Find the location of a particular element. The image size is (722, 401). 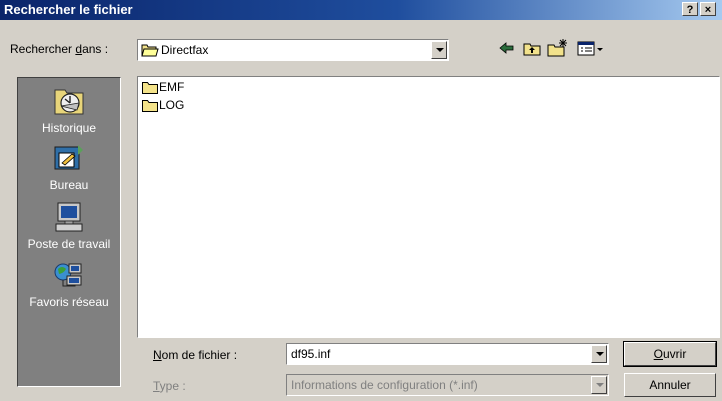

place-label: Favoris réseau is located at coordinates (69, 302).